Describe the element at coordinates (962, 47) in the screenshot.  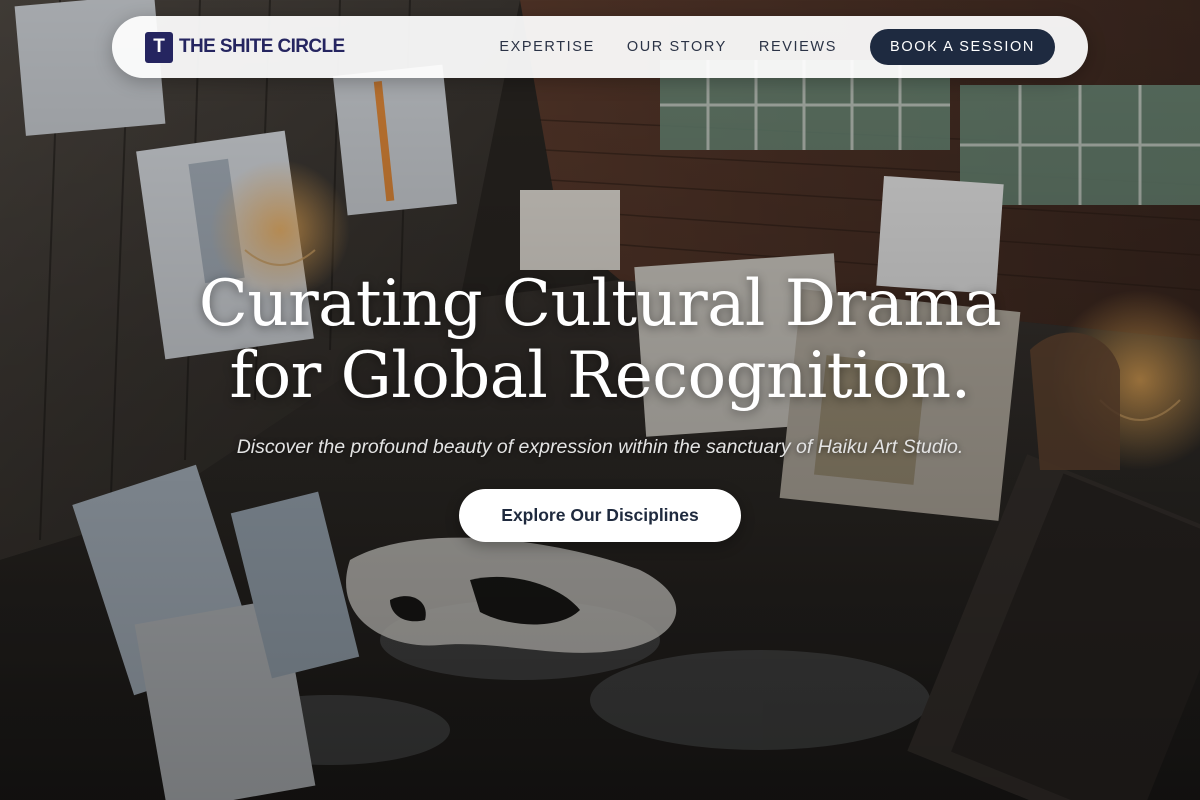
I see `book-session-button: BOOK A SESSION` at that location.